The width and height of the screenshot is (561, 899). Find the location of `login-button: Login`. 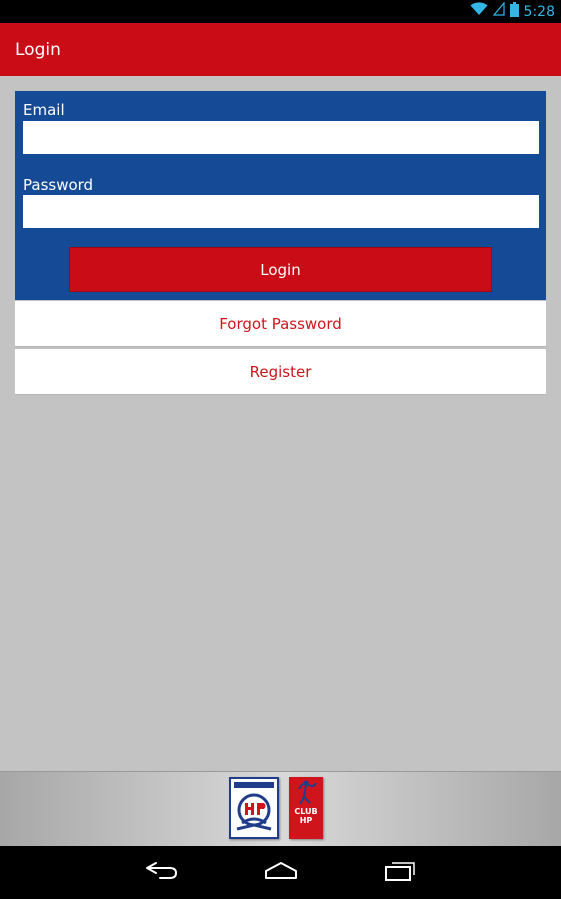

login-button: Login is located at coordinates (280, 269).